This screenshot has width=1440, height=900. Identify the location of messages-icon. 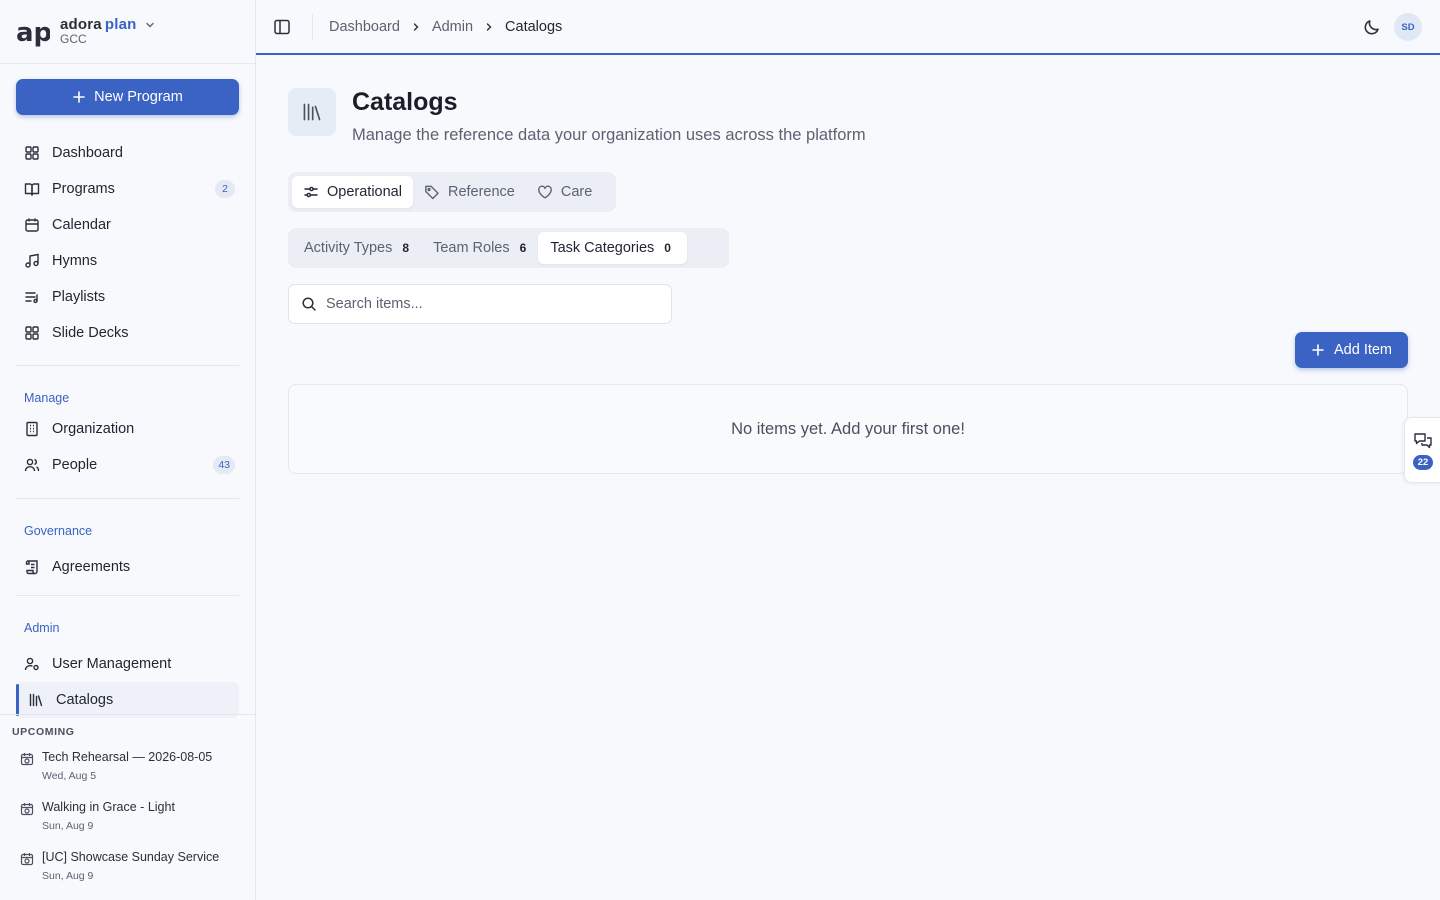
(1423, 441).